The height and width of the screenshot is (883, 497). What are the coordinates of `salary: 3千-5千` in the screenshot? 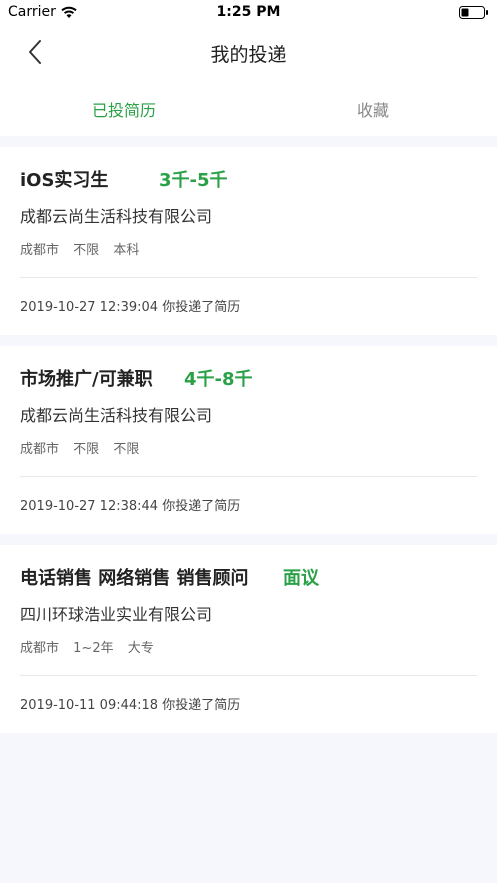 It's located at (193, 180).